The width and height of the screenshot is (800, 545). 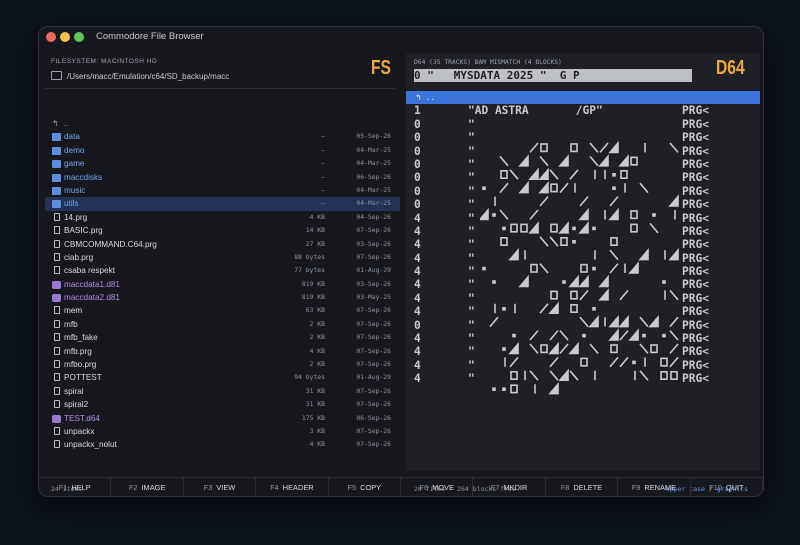 I want to click on parent-dir-row: ↰.., so click(x=222, y=123).